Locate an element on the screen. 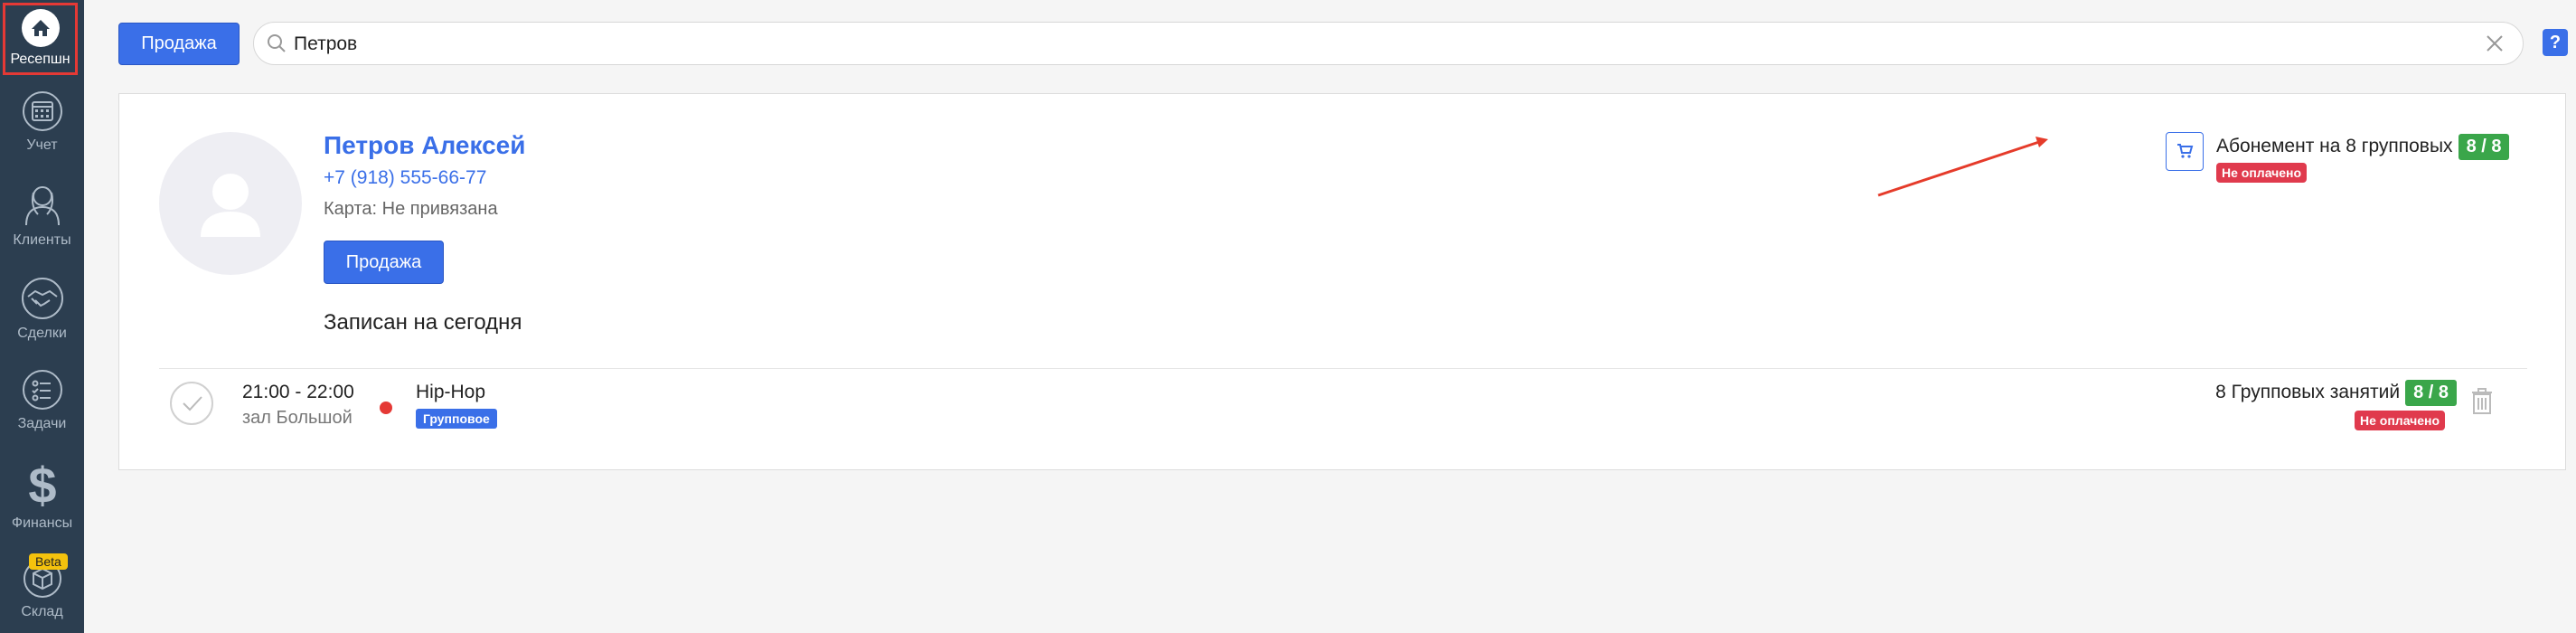 This screenshot has height=633, width=2576. search-icon is located at coordinates (277, 43).